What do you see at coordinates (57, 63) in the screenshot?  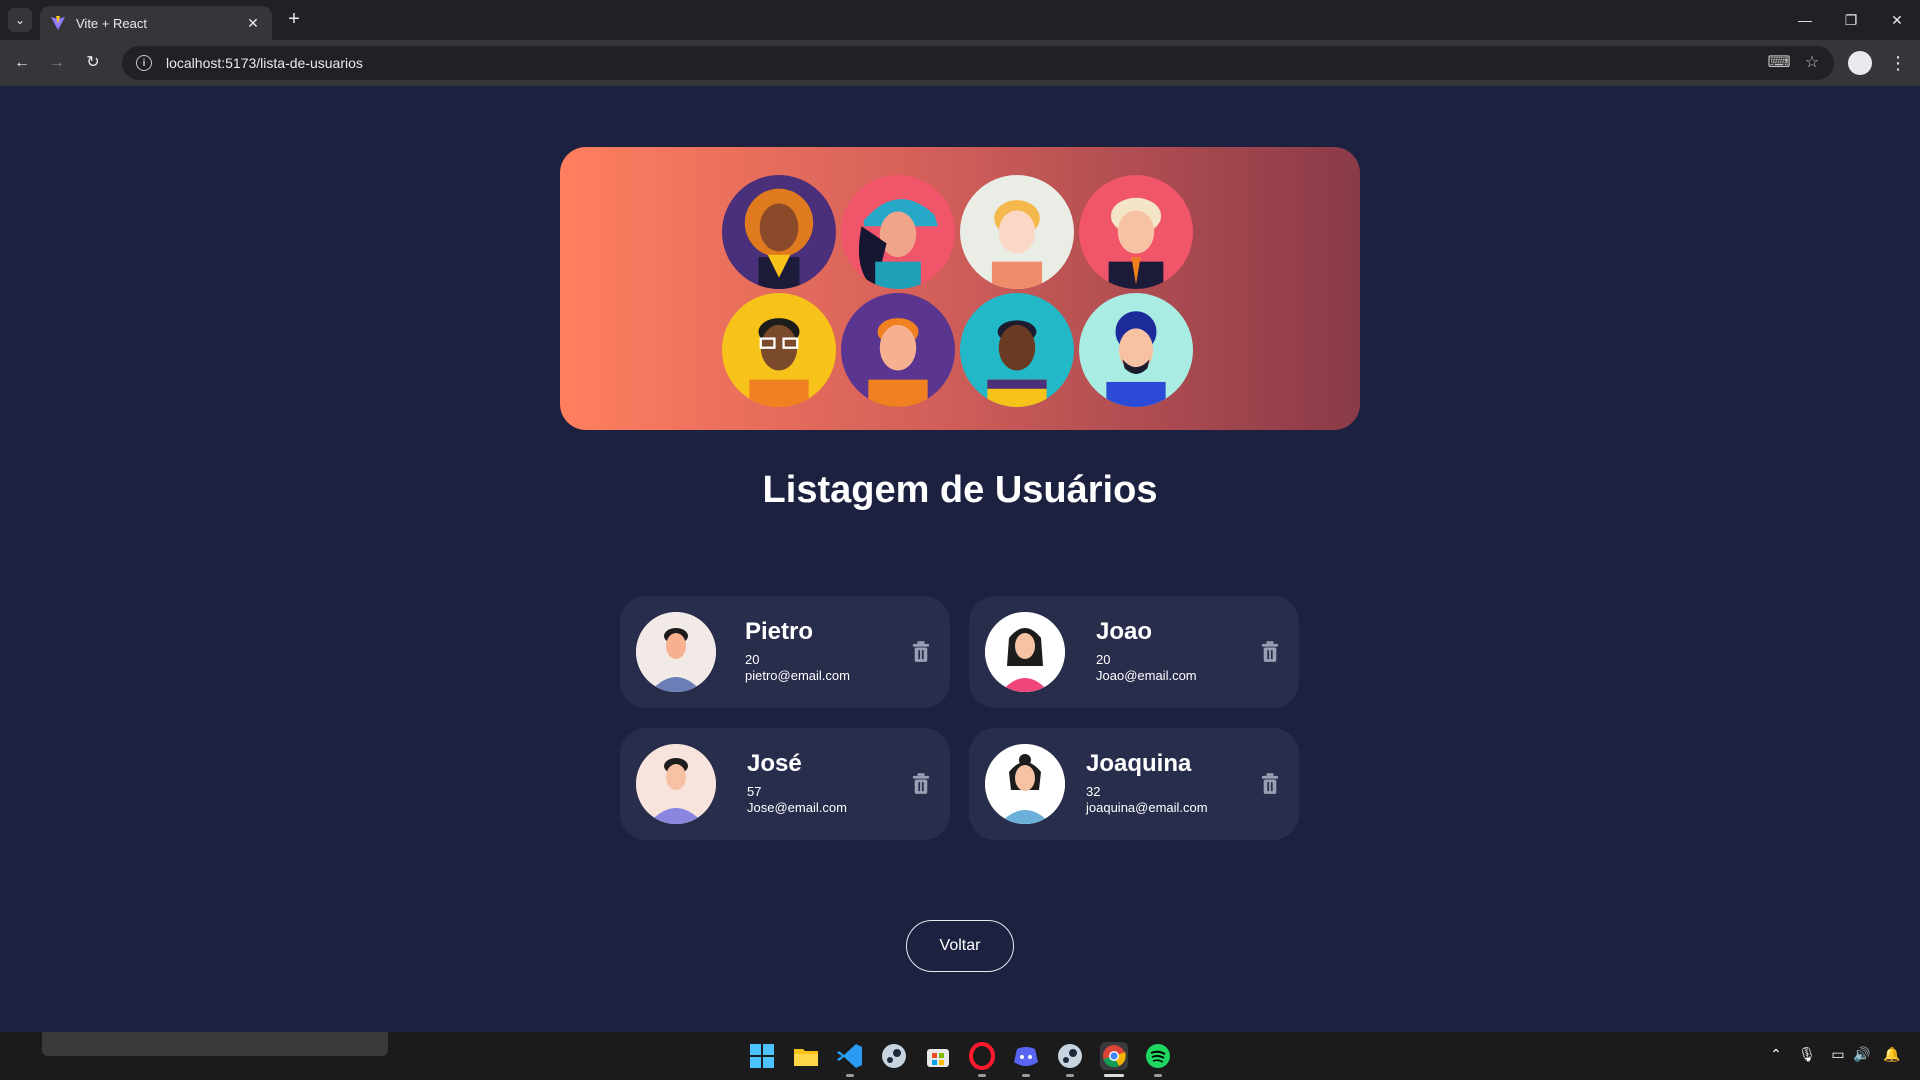 I see `forward-icon: →` at bounding box center [57, 63].